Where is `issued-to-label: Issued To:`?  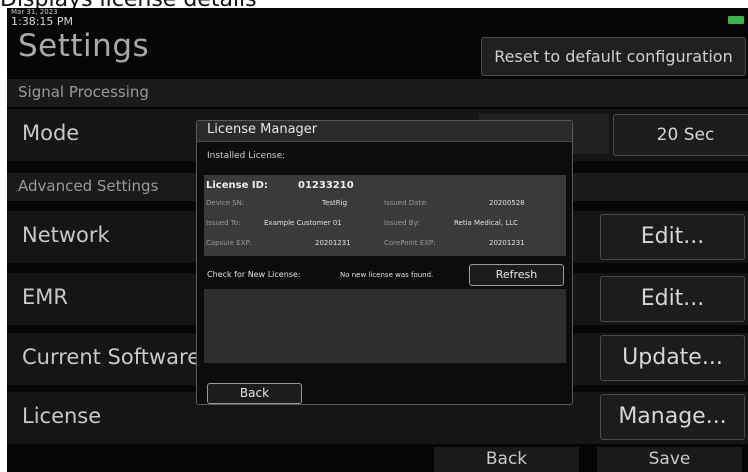
issued-to-label: Issued To: is located at coordinates (223, 223).